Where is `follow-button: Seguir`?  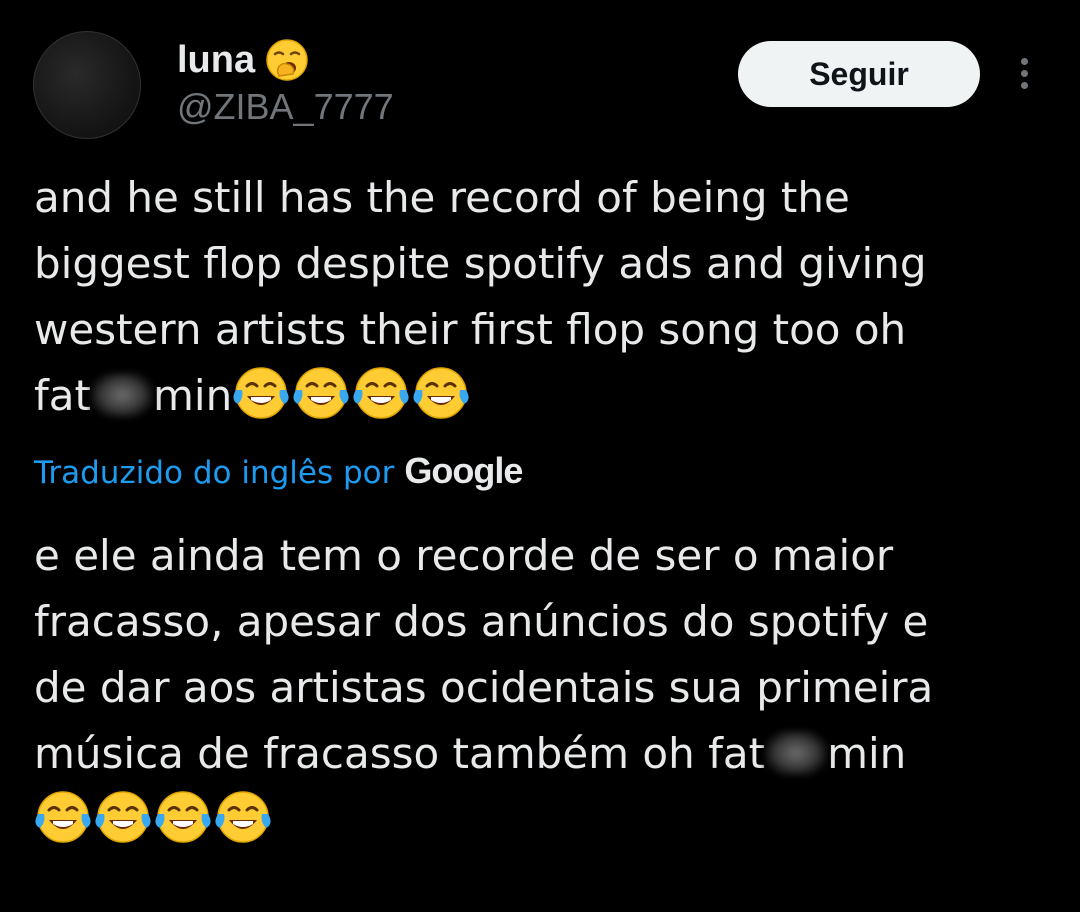
follow-button: Seguir is located at coordinates (859, 74).